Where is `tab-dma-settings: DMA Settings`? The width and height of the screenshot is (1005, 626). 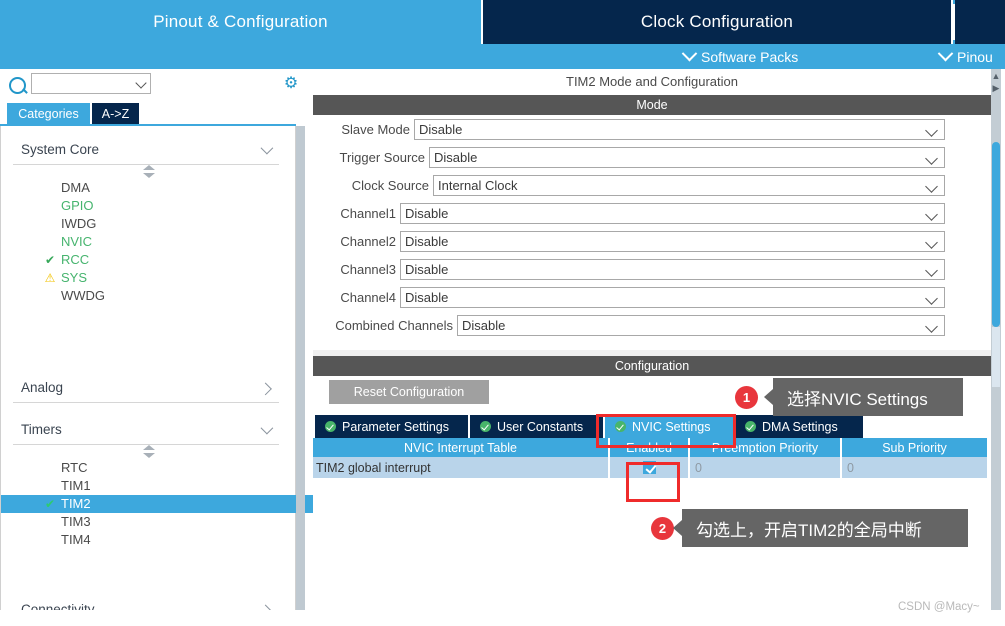
tab-dma-settings: DMA Settings is located at coordinates (800, 426).